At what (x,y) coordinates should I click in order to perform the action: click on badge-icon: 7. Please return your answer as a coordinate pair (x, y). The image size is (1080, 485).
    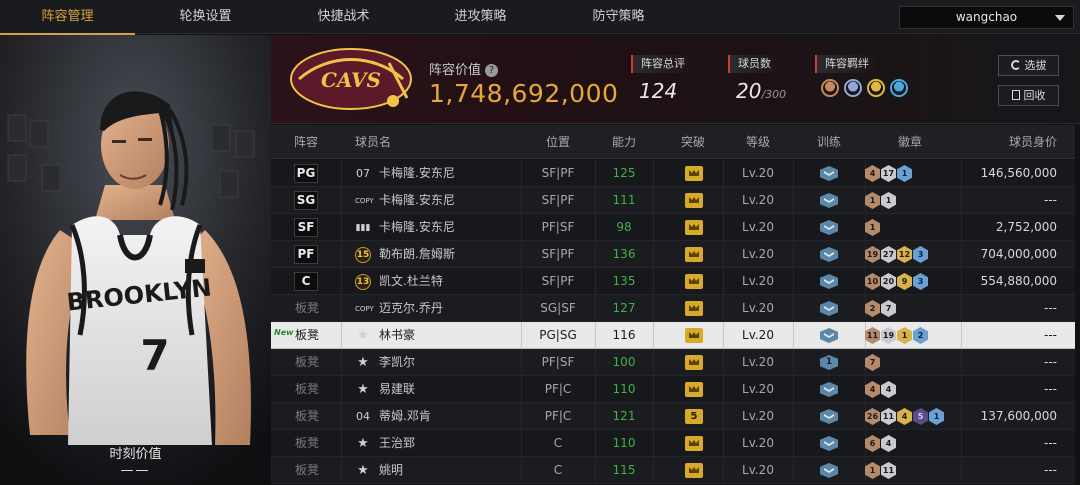
    Looking at the image, I should click on (872, 362).